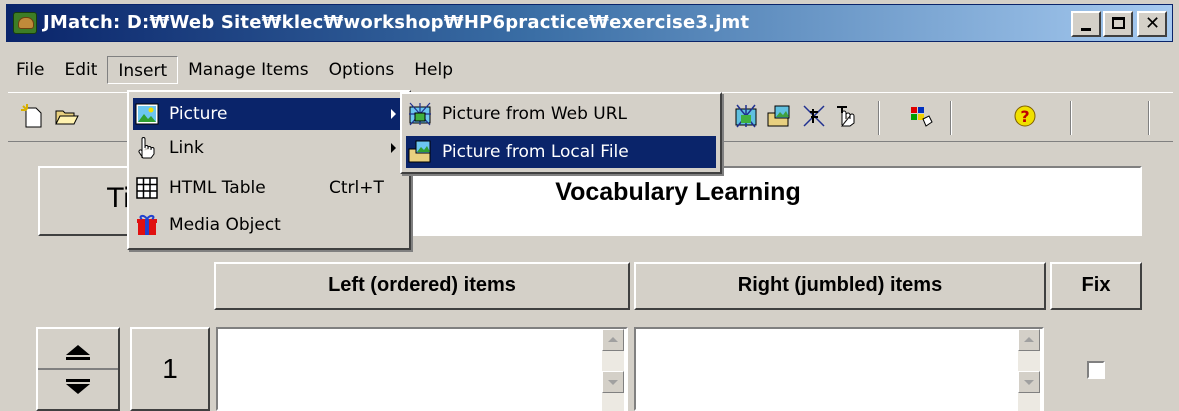 The image size is (1179, 411). I want to click on folder-picture-icon, so click(420, 152).